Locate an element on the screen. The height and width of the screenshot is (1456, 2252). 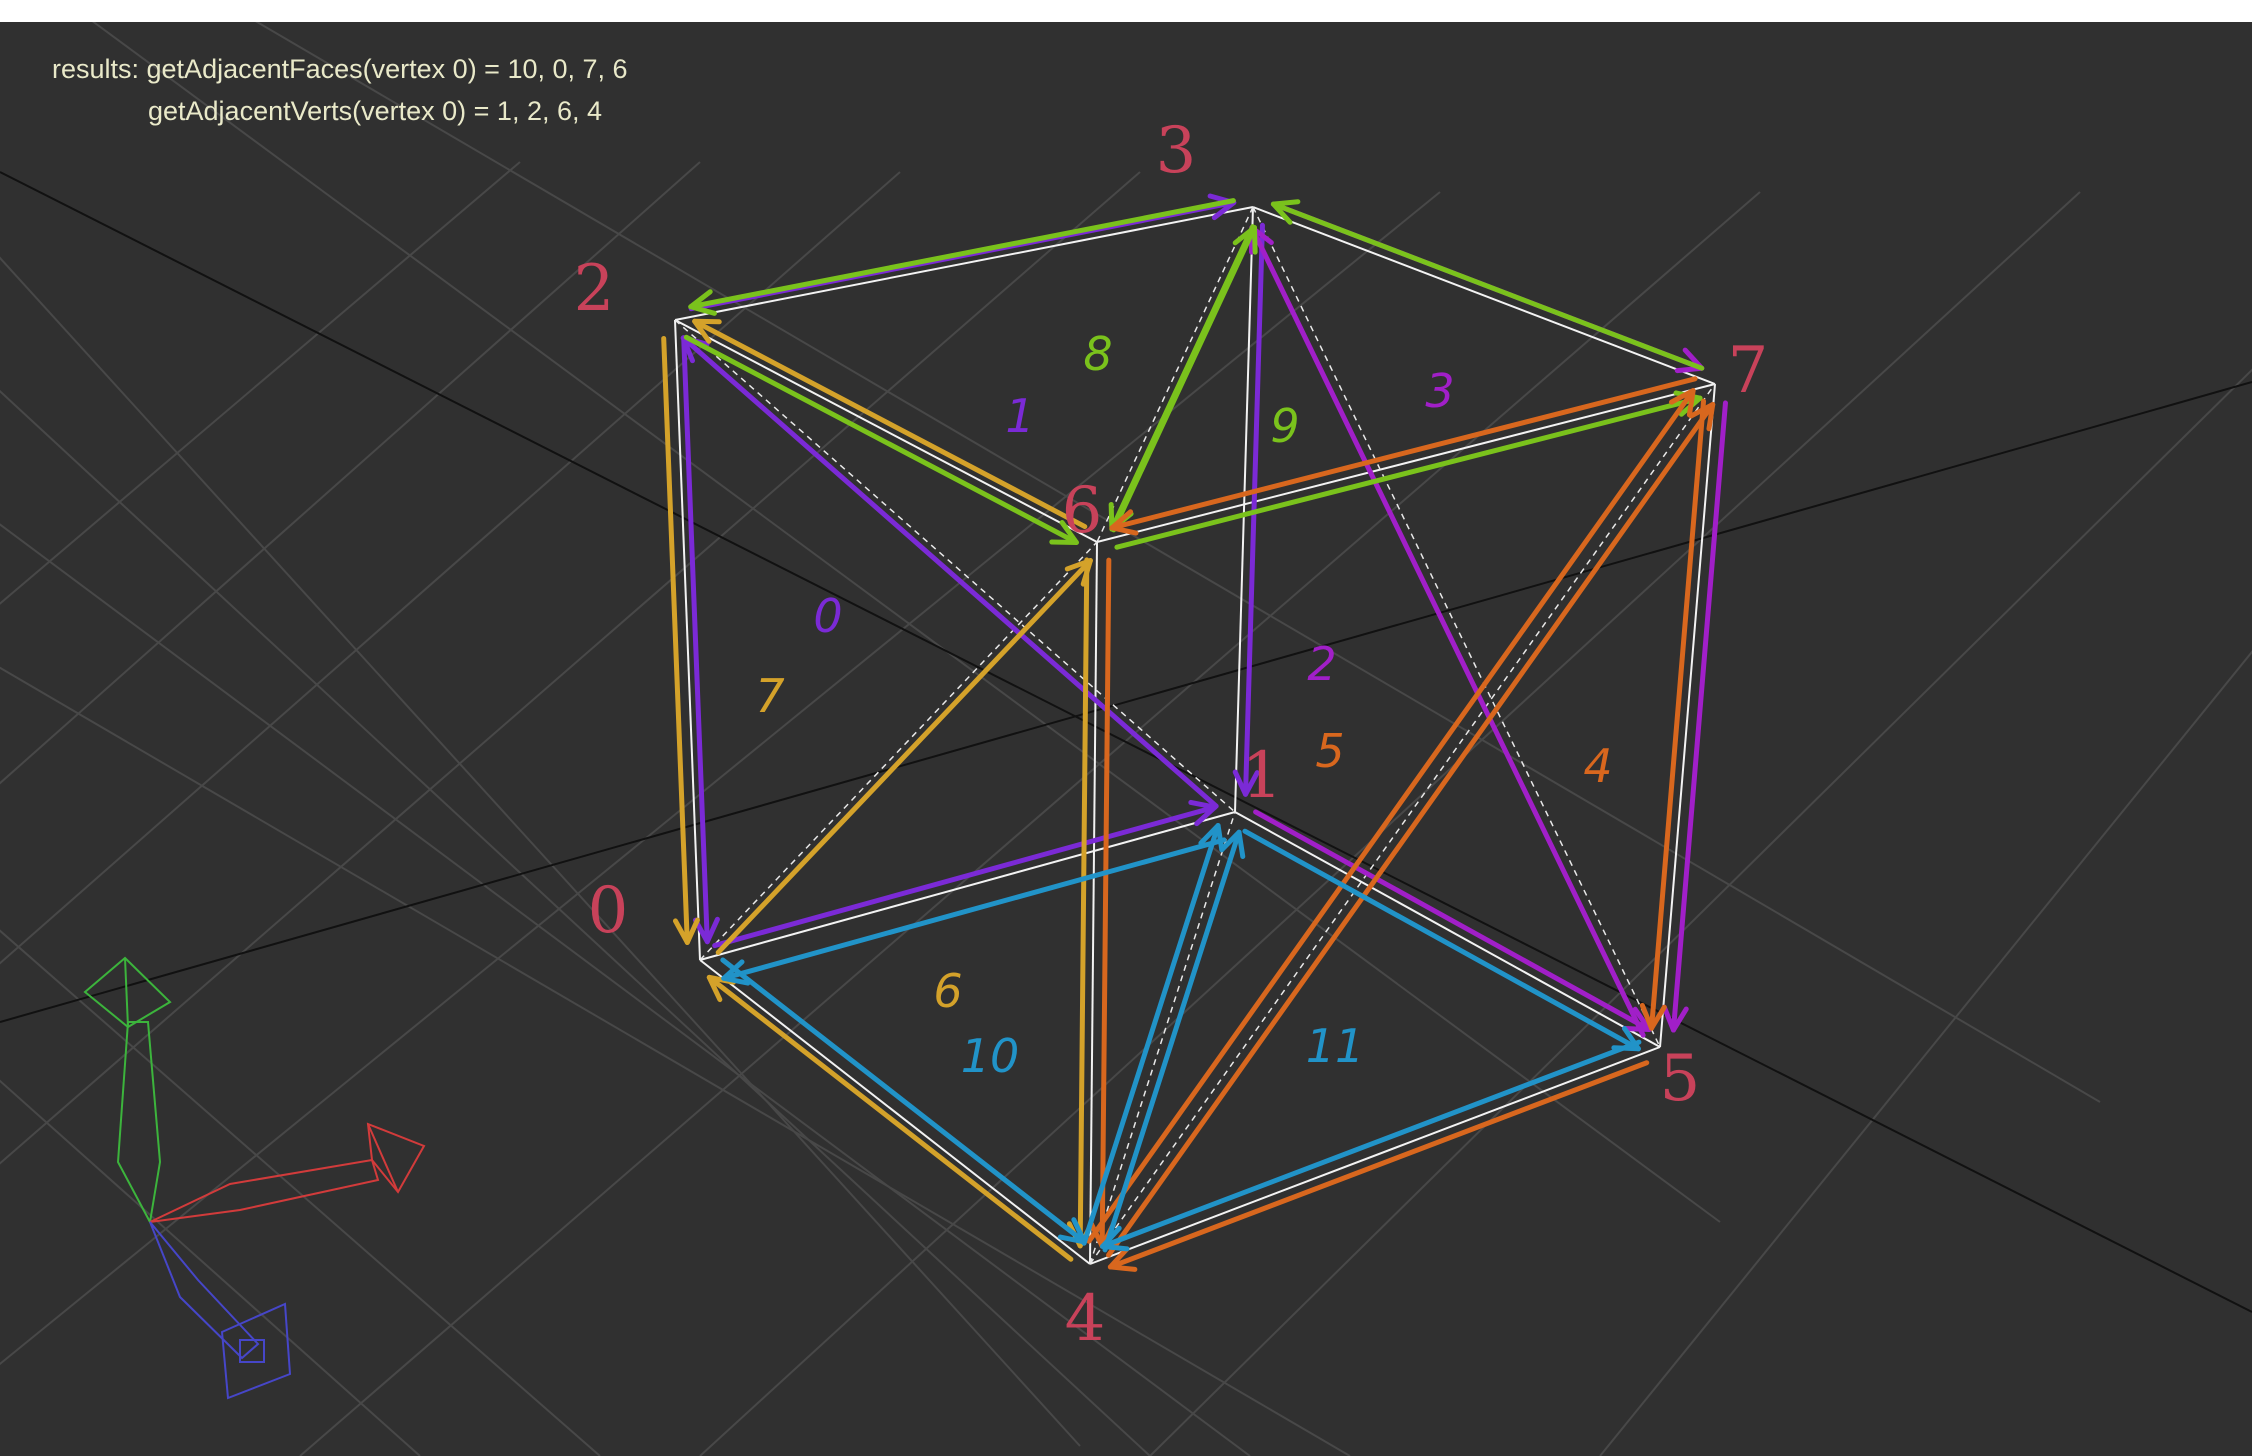
vertex-label-1: 1 is located at coordinates (1262, 776).